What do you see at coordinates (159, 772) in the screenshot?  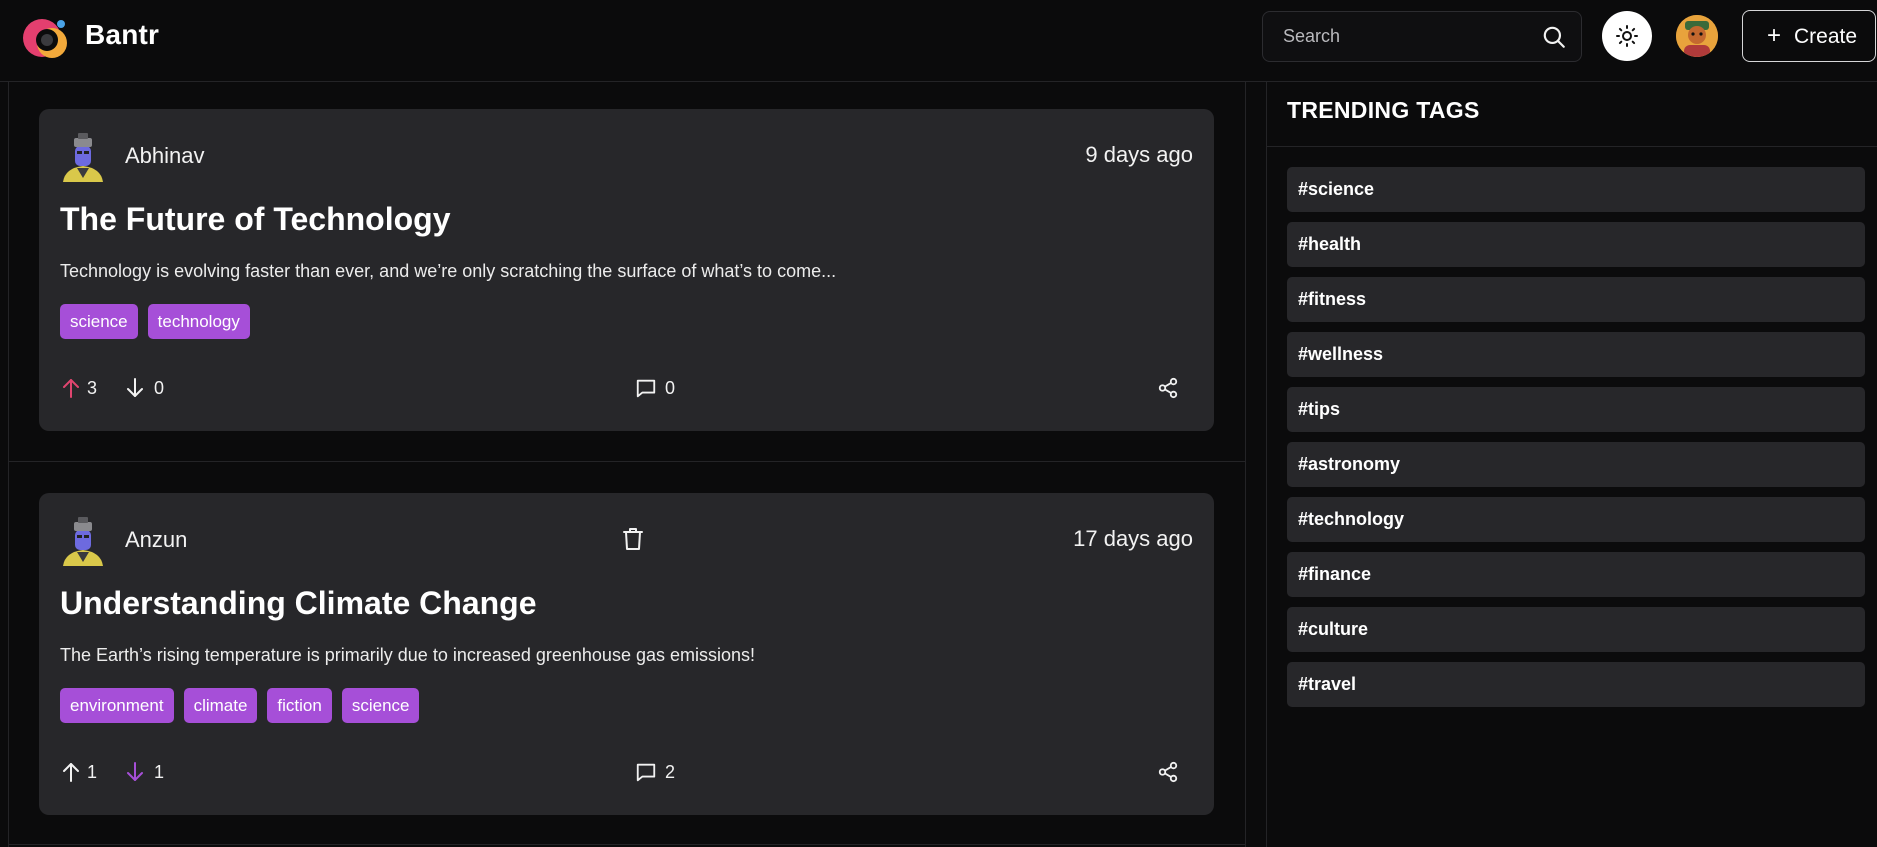 I see `downvote-count: 1` at bounding box center [159, 772].